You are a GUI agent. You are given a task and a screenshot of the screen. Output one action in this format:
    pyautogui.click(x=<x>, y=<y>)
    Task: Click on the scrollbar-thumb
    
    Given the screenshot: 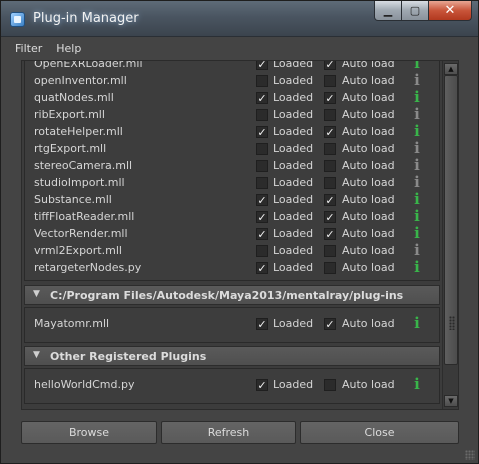 What is the action you would take?
    pyautogui.click(x=451, y=220)
    